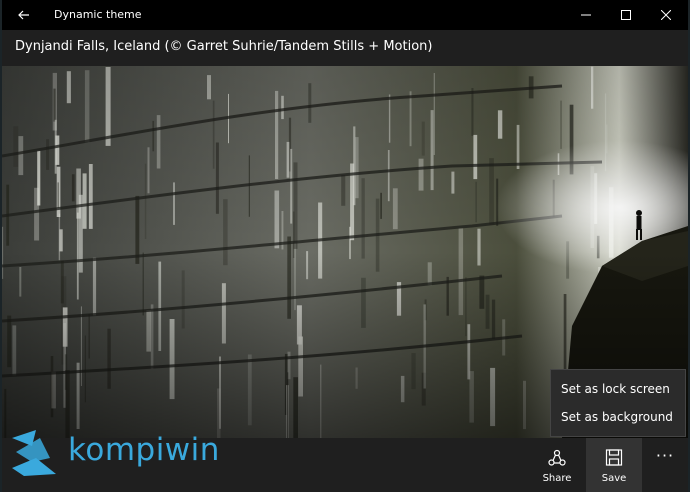  I want to click on watermark-text: kompiwin, so click(144, 450).